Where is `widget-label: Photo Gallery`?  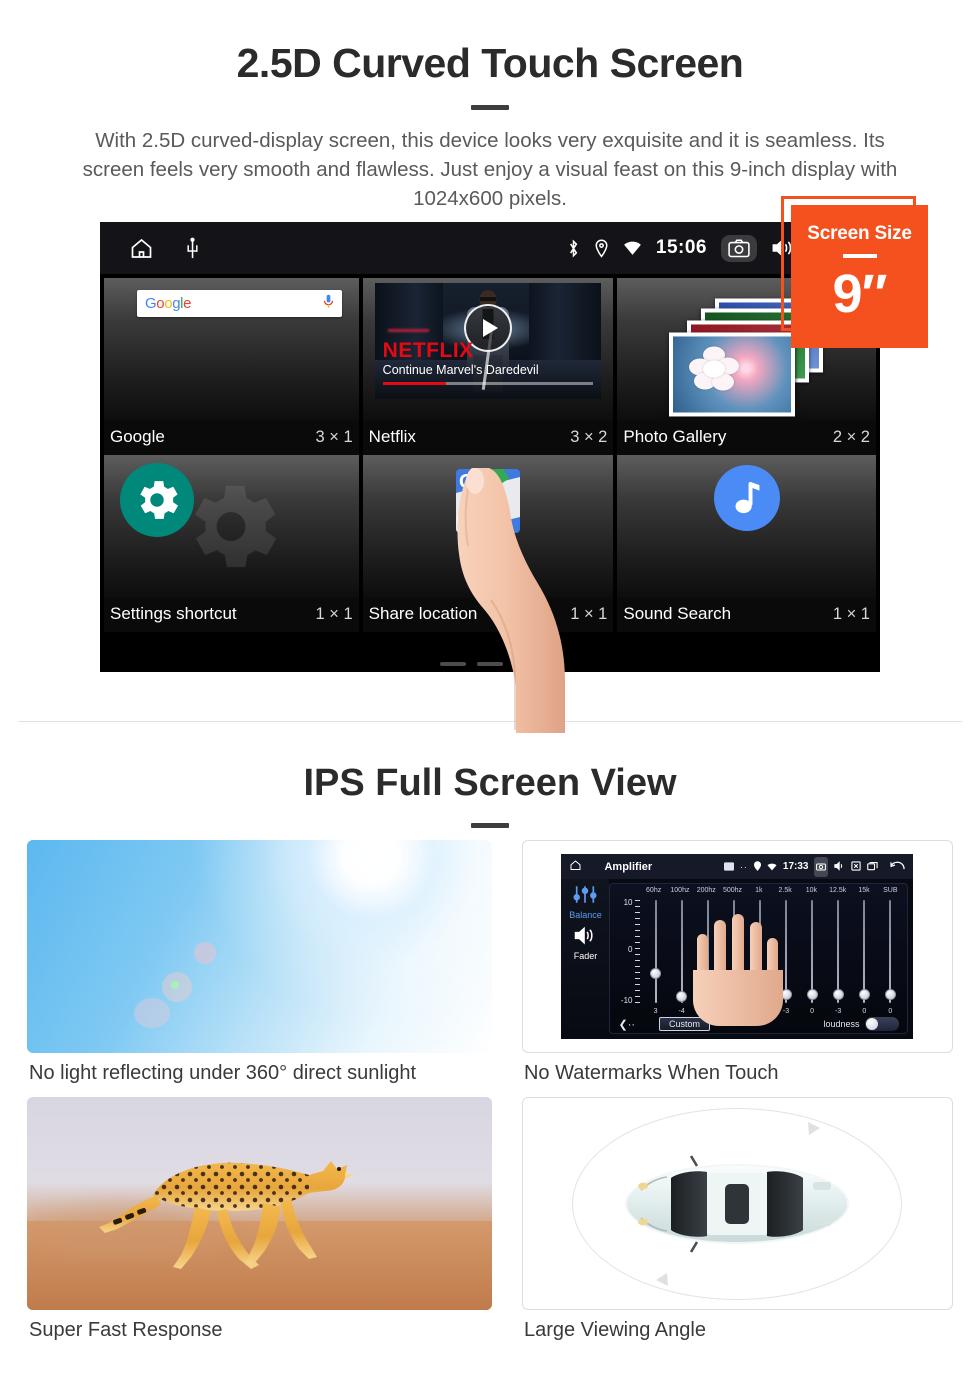 widget-label: Photo Gallery is located at coordinates (675, 436).